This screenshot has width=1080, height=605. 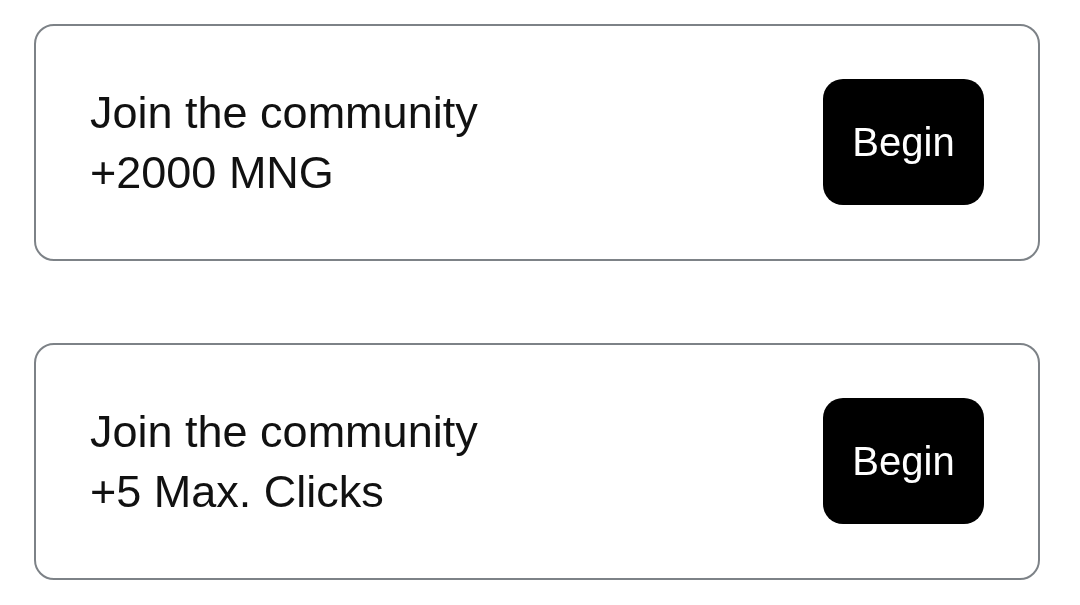 What do you see at coordinates (212, 172) in the screenshot?
I see `task-reward: +2000 MNG` at bounding box center [212, 172].